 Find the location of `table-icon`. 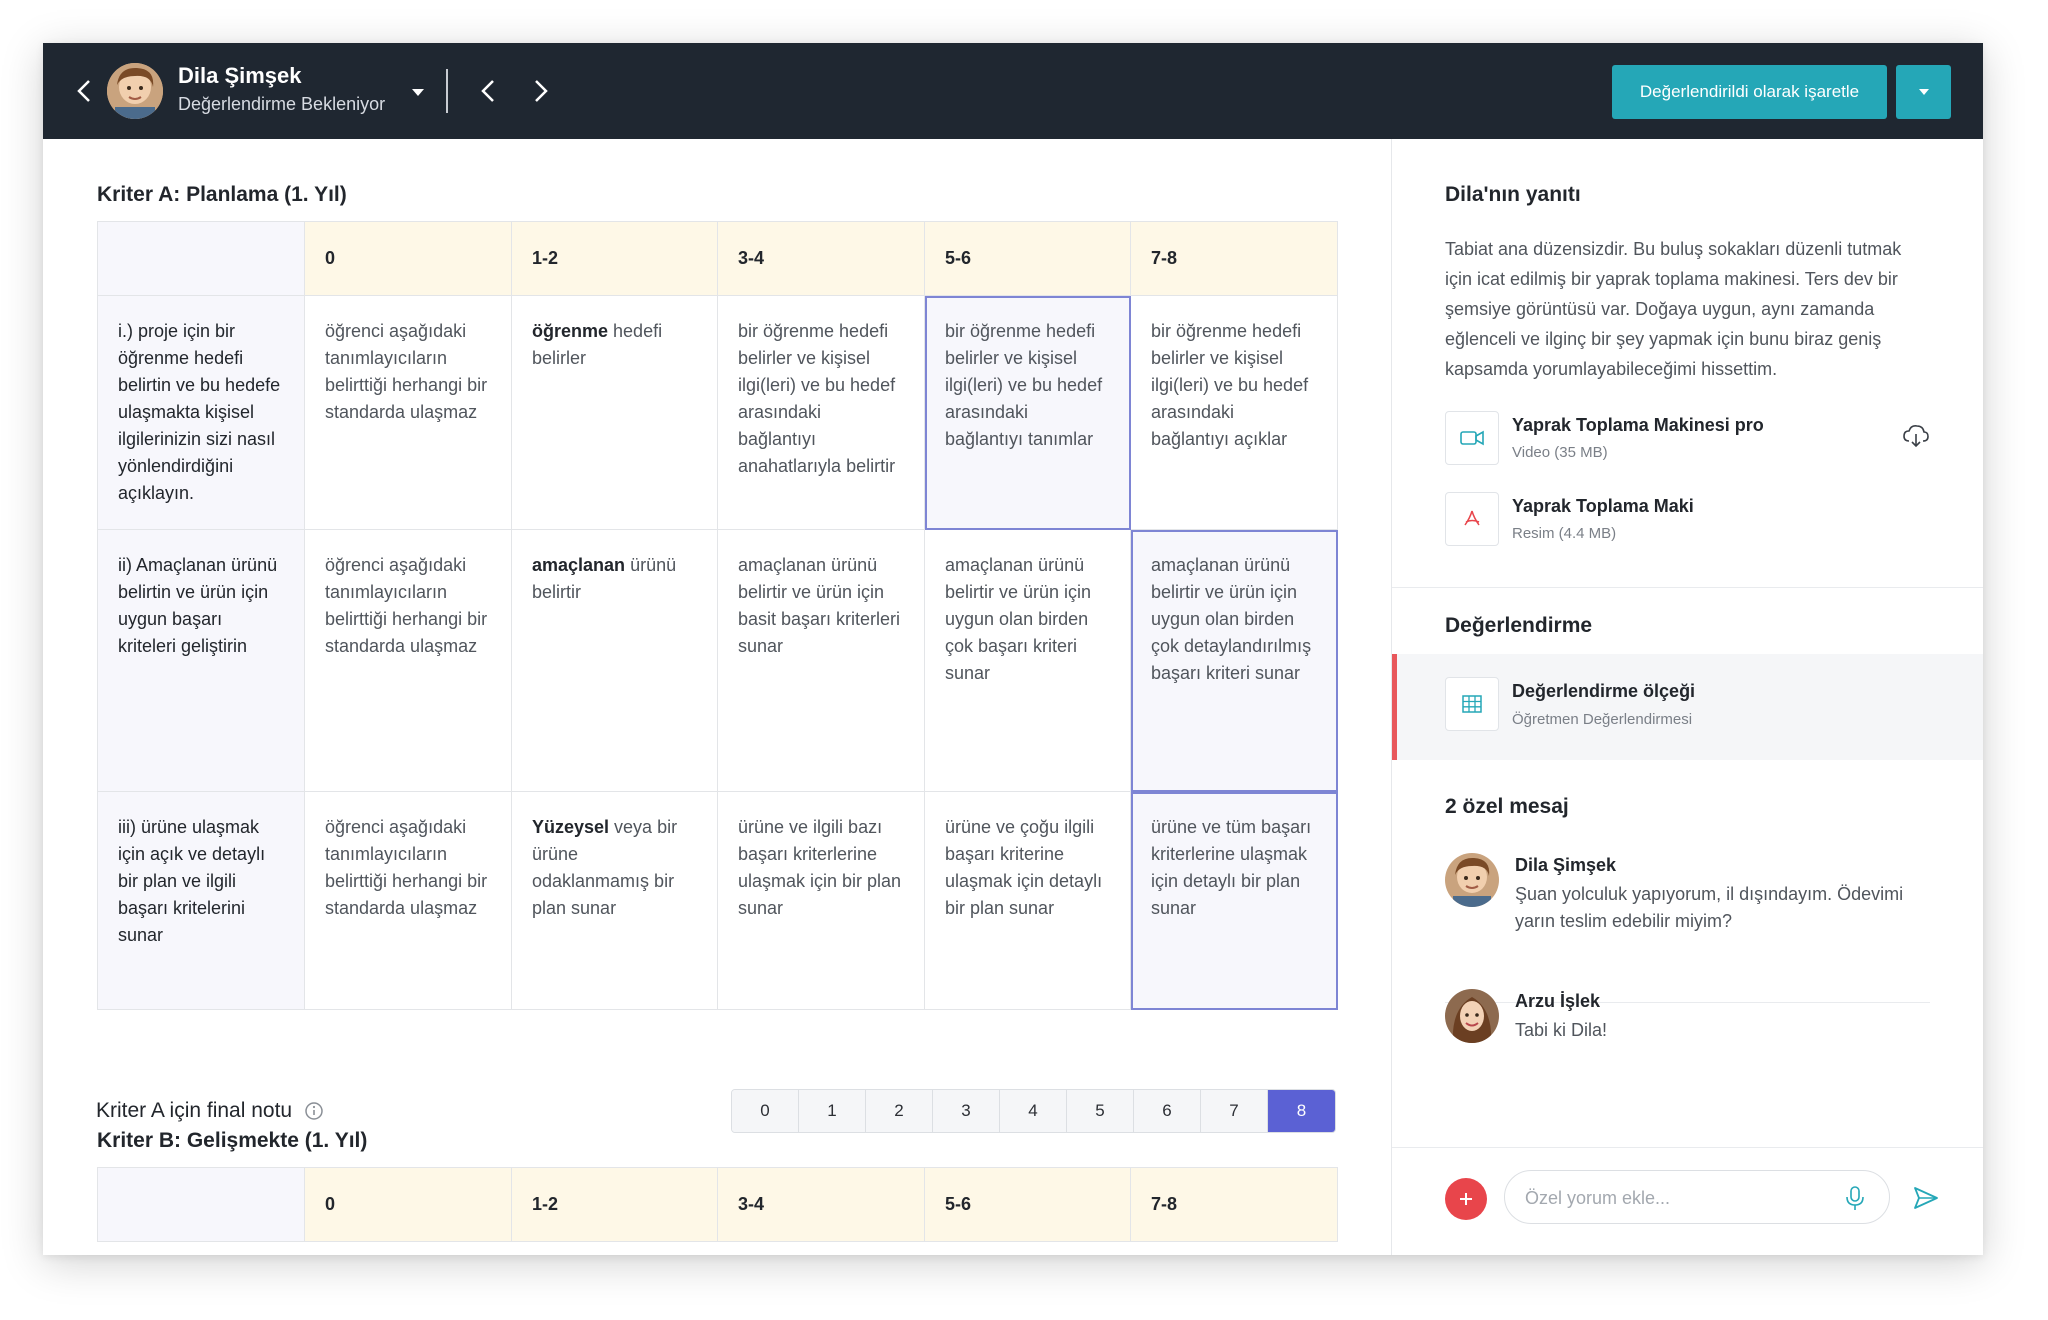

table-icon is located at coordinates (1472, 704).